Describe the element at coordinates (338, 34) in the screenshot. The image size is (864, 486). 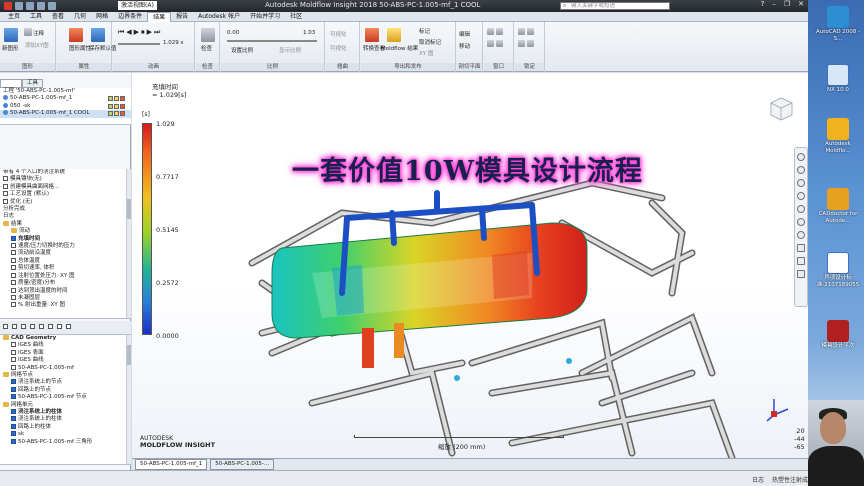
I see `visualize-button-1: 可视化` at that location.